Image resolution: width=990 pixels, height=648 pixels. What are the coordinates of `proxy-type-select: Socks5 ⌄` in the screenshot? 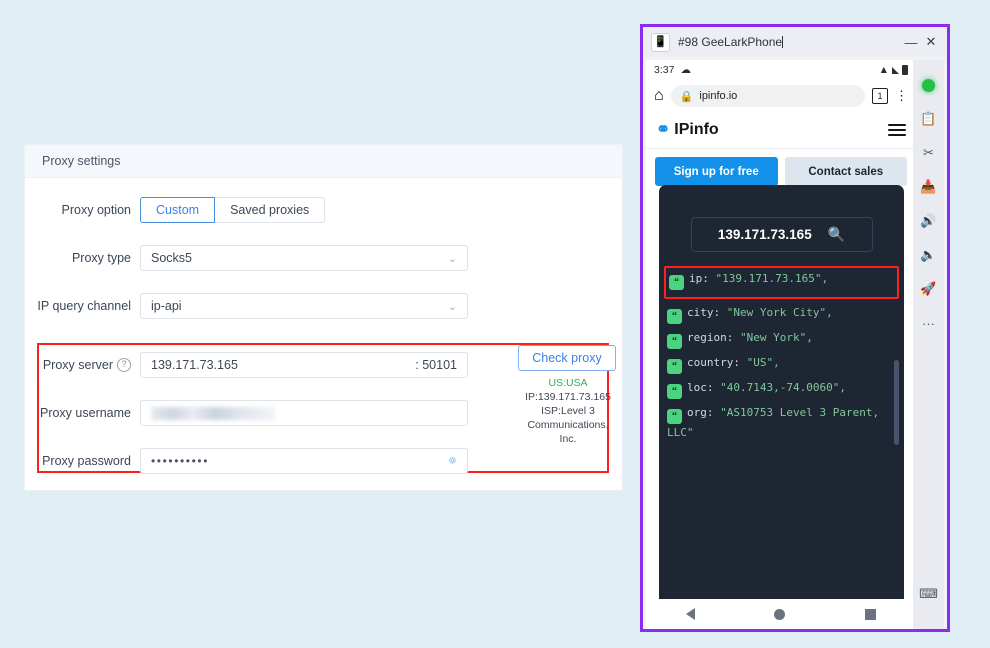 It's located at (304, 258).